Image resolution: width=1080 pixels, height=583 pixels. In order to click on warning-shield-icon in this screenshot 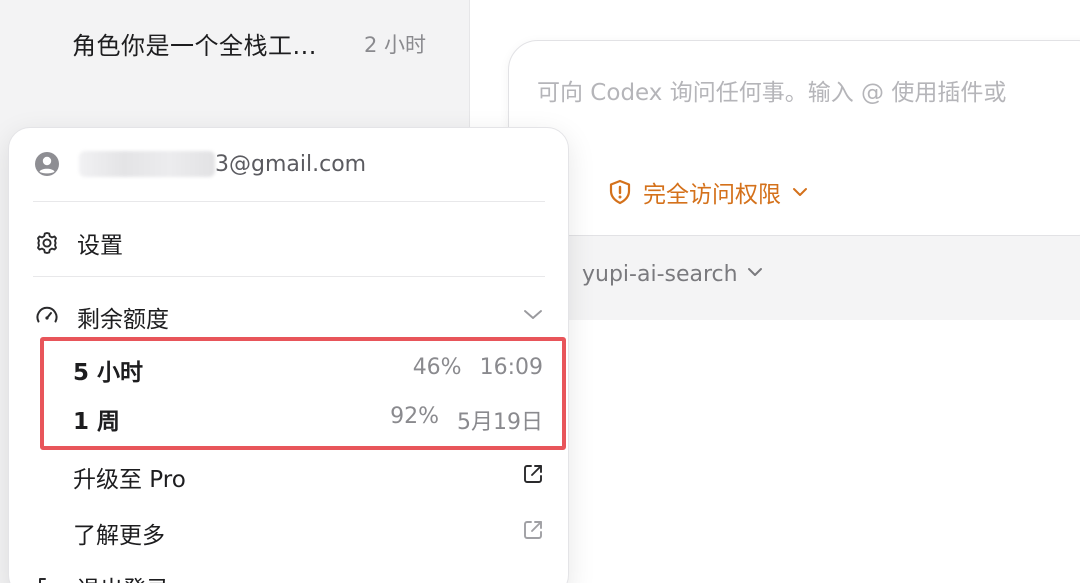, I will do `click(620, 192)`.